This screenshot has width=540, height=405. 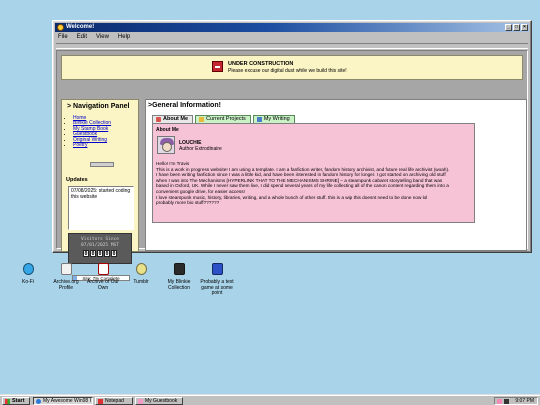 I want to click on menu-edit: Edit, so click(x=82, y=37).